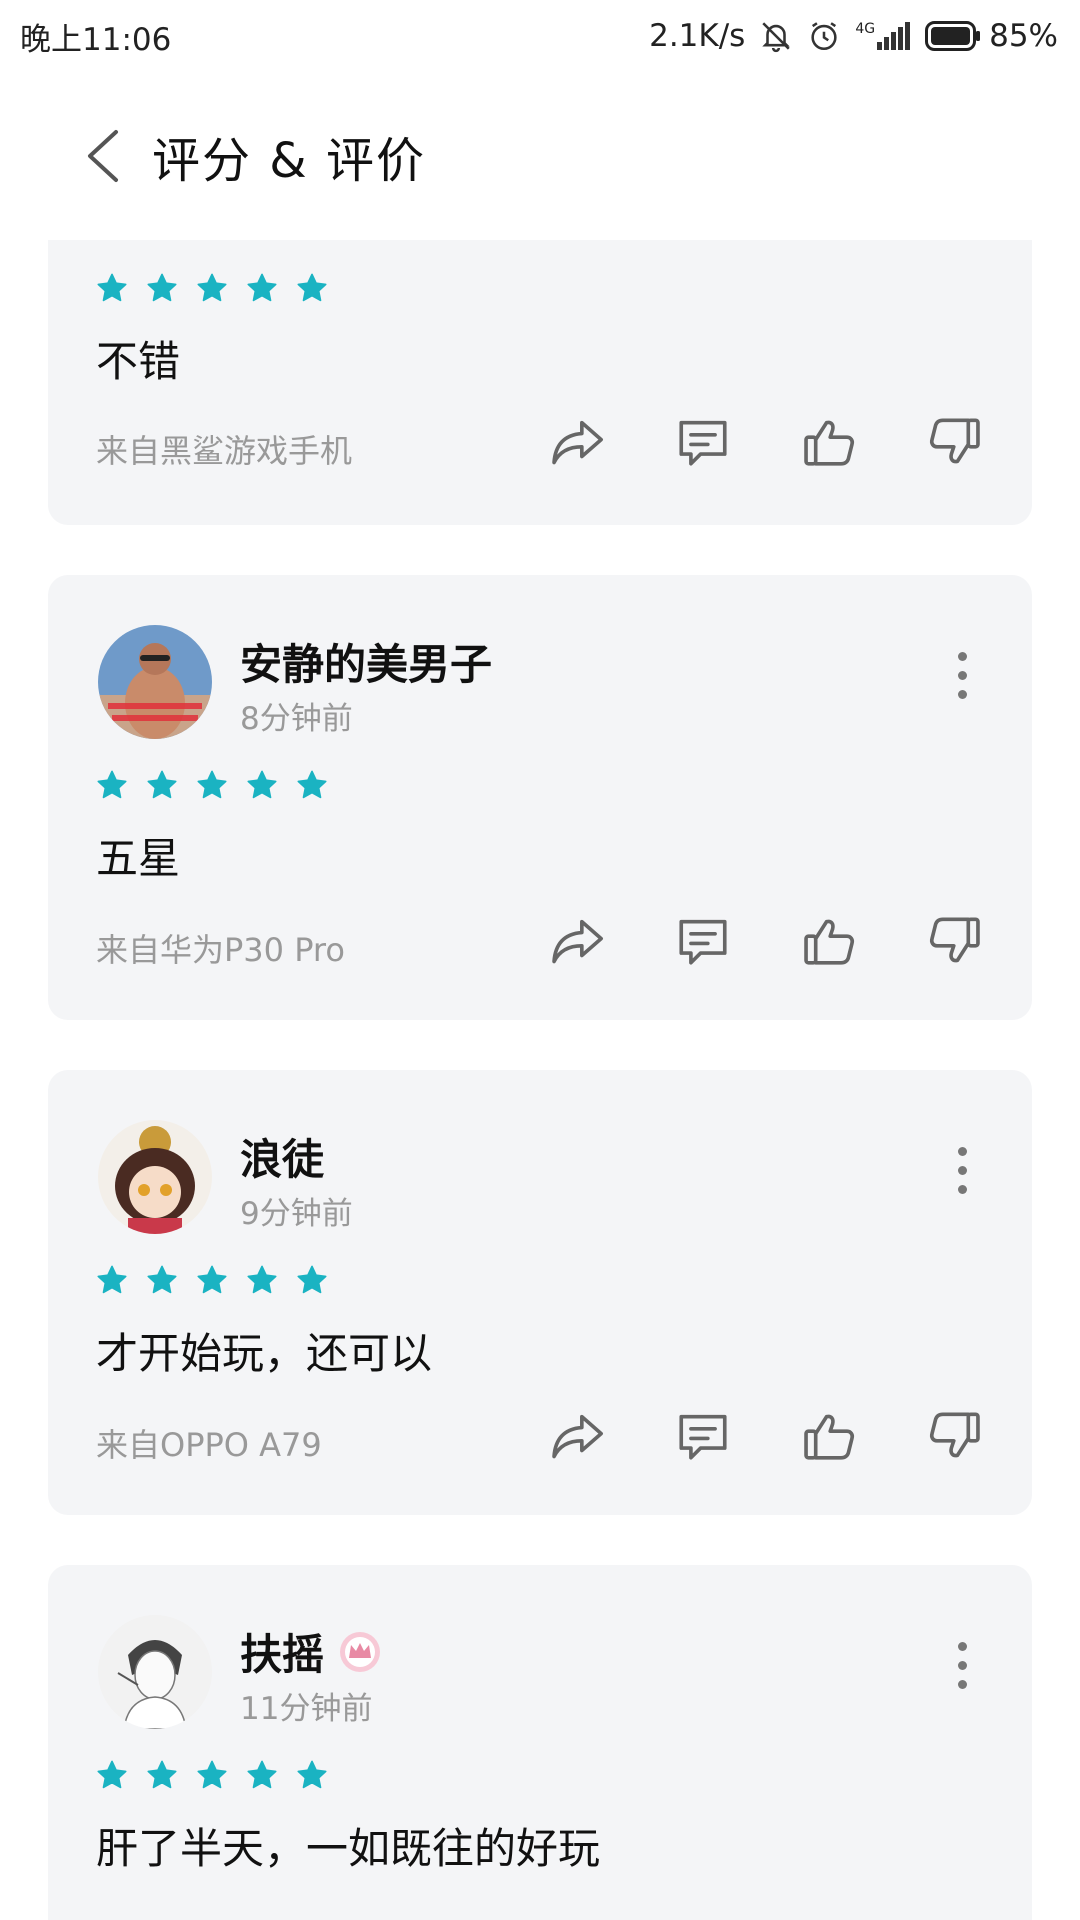 The height and width of the screenshot is (1920, 1080). What do you see at coordinates (296, 1214) in the screenshot?
I see `review-time: 9分钟前` at bounding box center [296, 1214].